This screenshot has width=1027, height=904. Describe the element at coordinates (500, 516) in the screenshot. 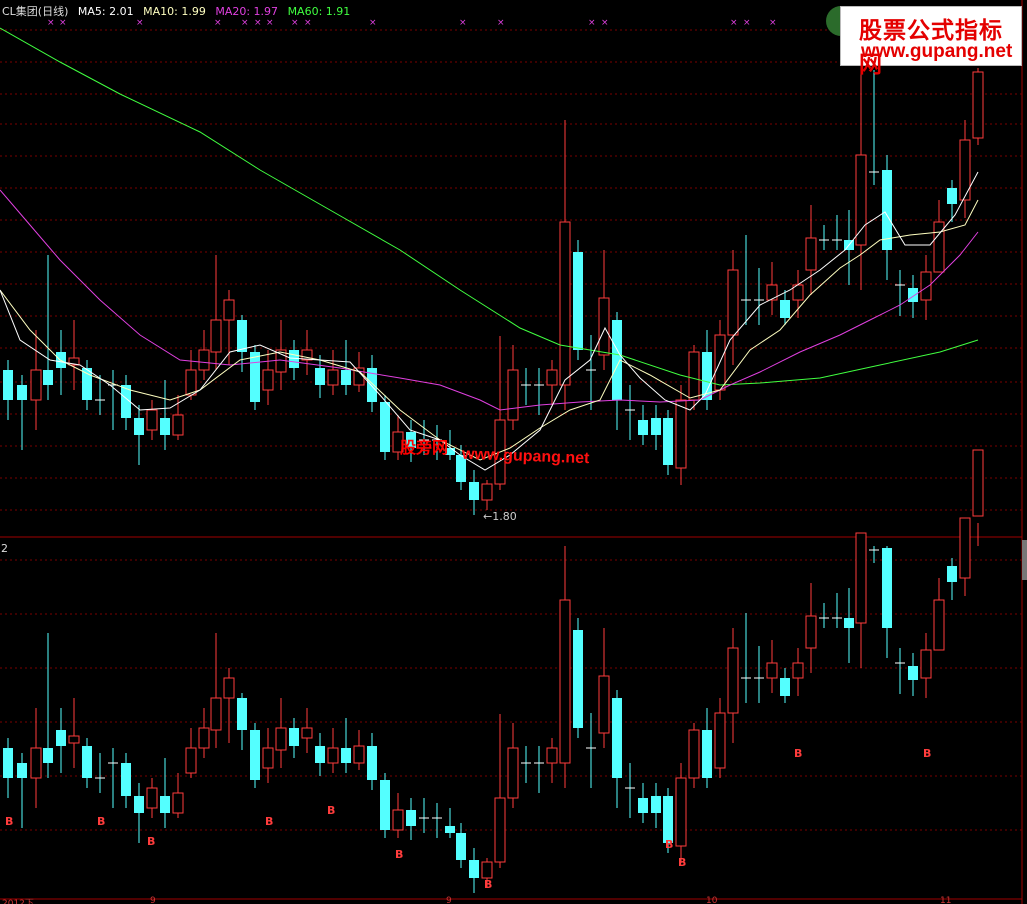

I see `low-price-marker: ←1.80` at that location.